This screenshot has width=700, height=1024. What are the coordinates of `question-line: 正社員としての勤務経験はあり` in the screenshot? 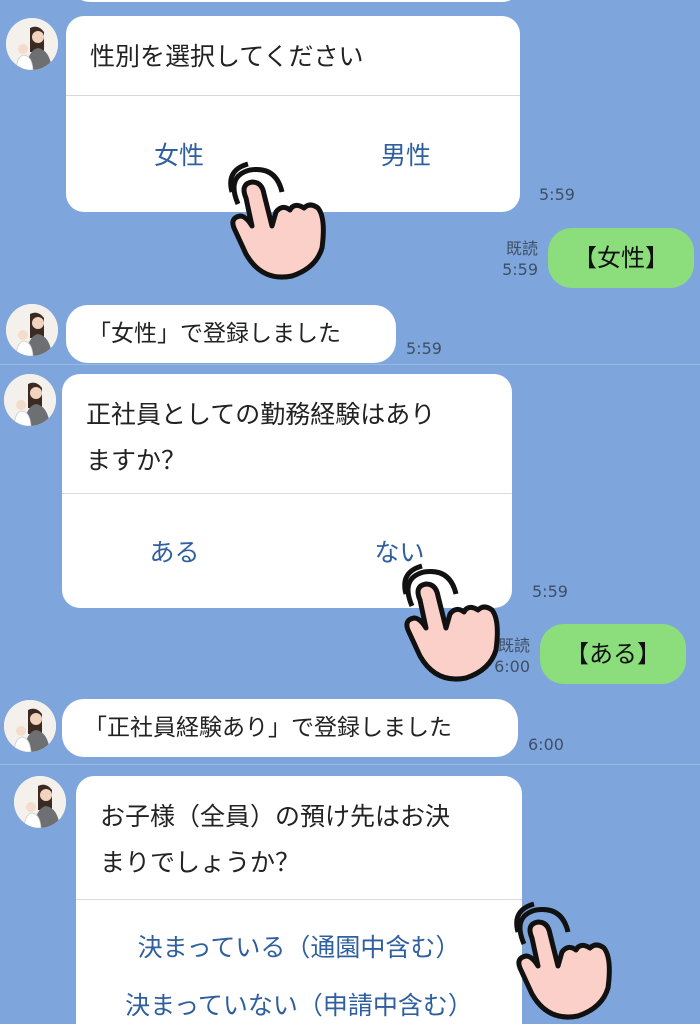 It's located at (261, 414).